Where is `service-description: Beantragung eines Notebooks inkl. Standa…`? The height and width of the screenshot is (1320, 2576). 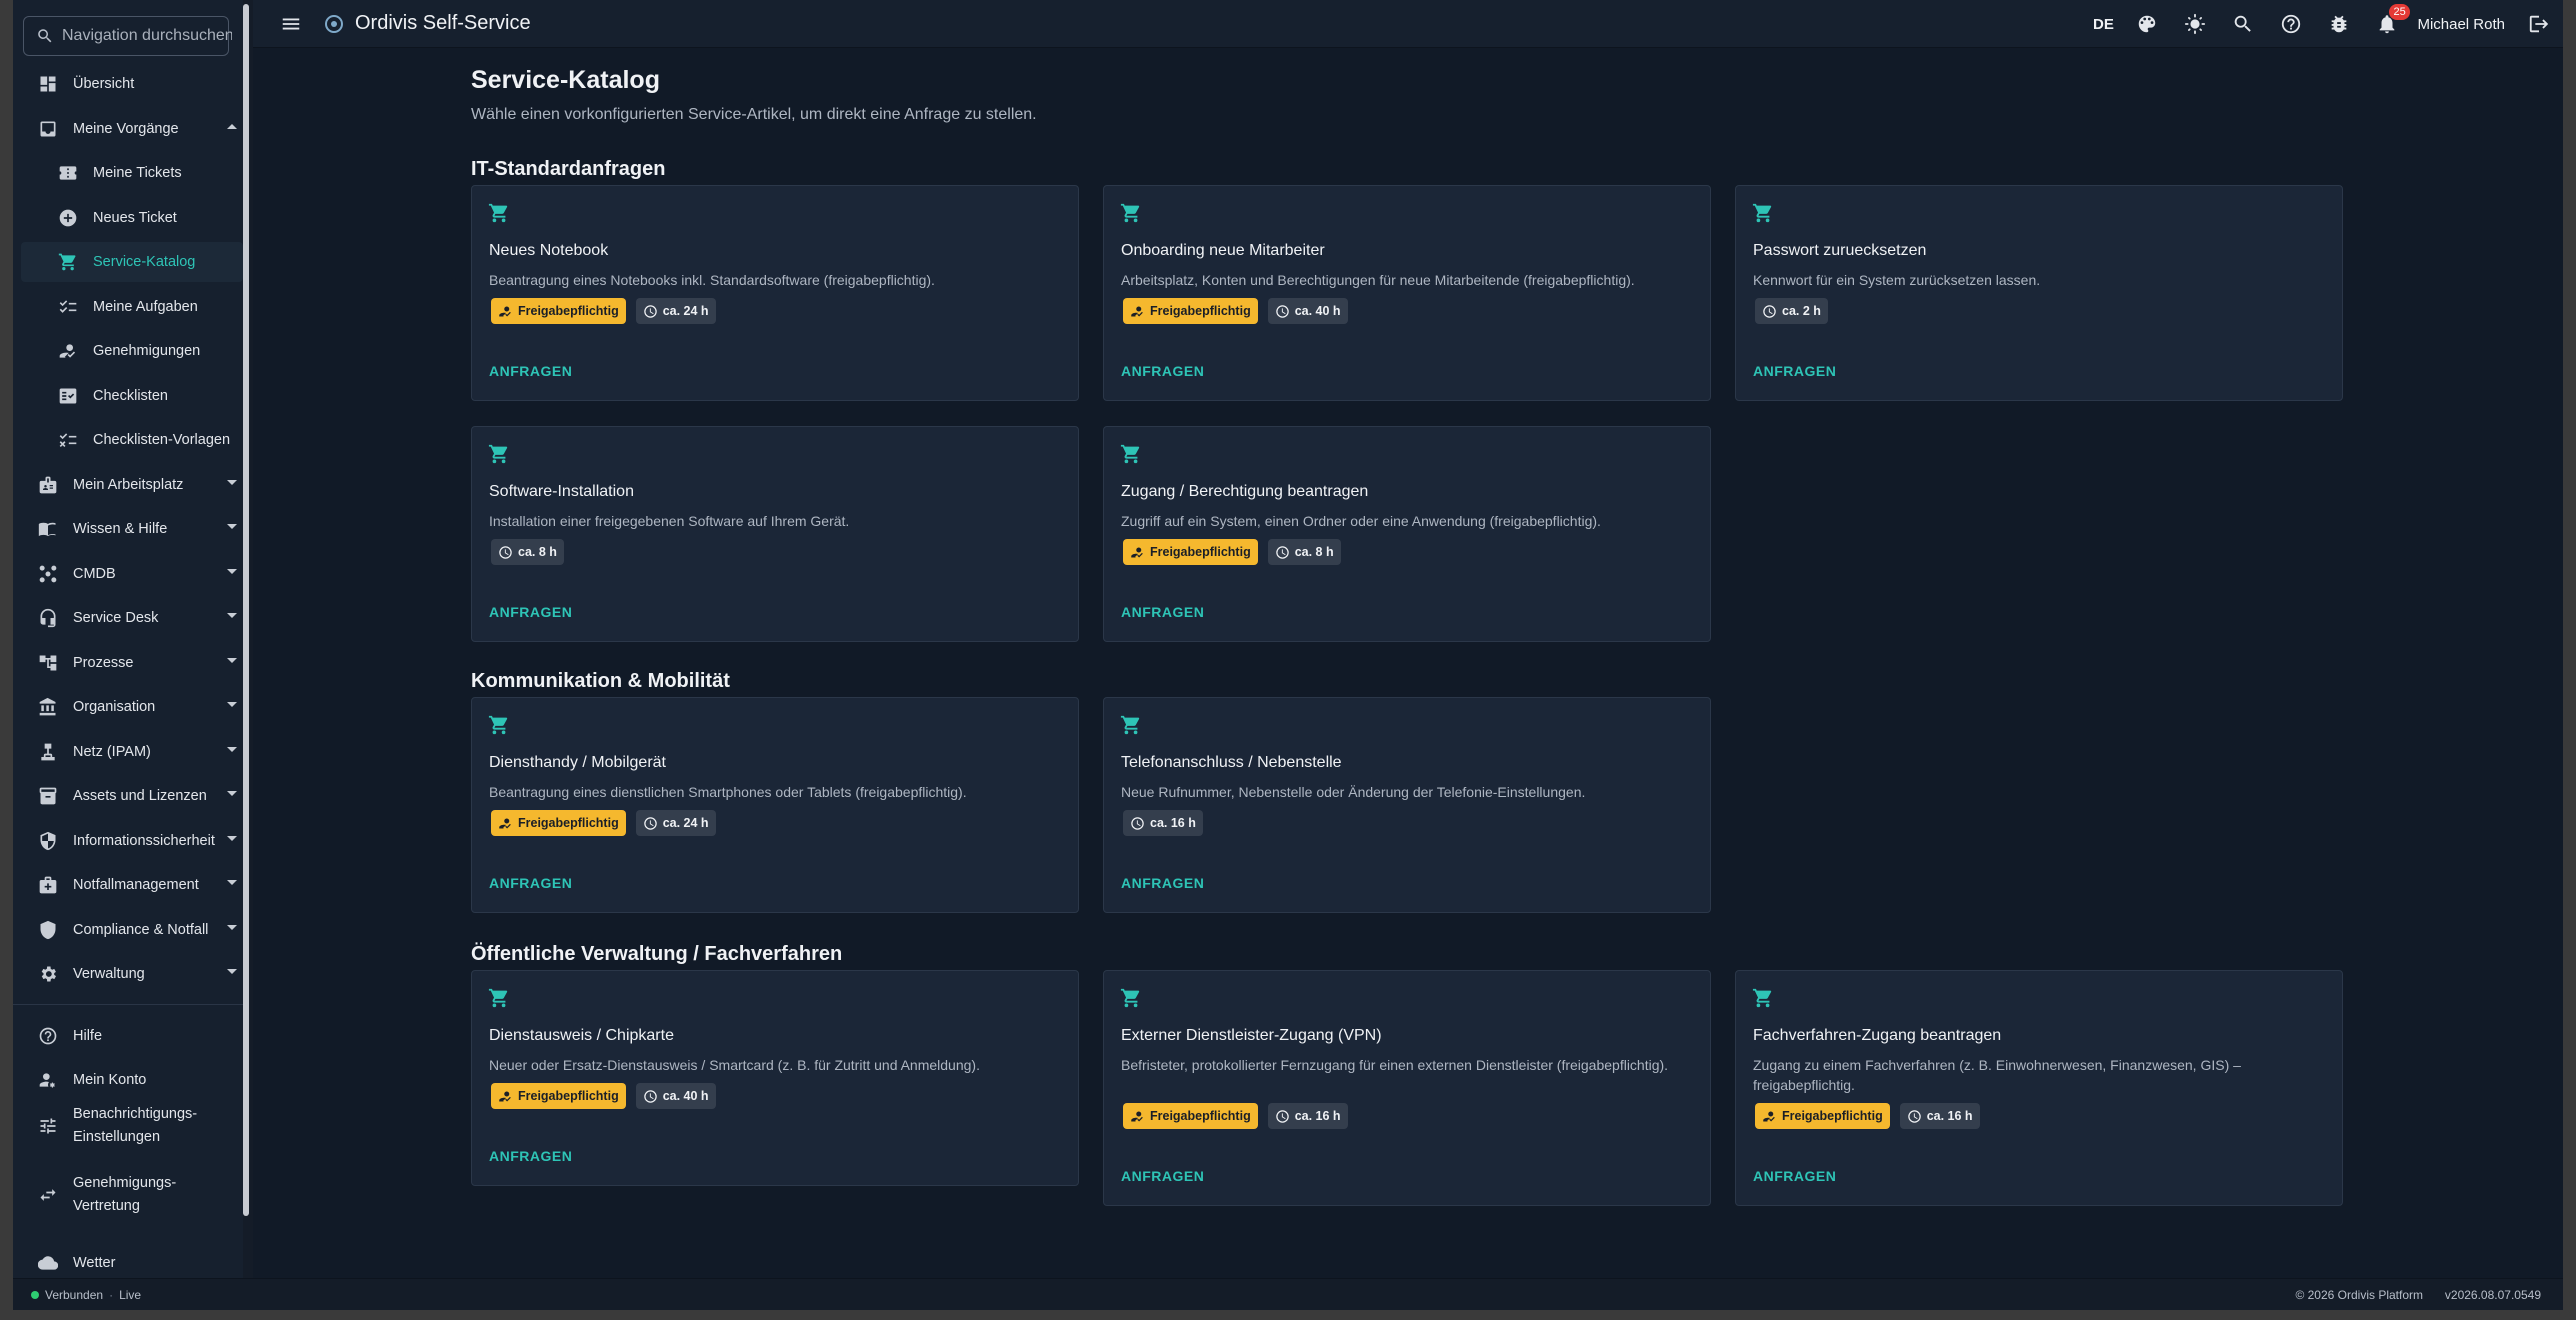
service-description: Beantragung eines Notebooks inkl. Standa… is located at coordinates (712, 280).